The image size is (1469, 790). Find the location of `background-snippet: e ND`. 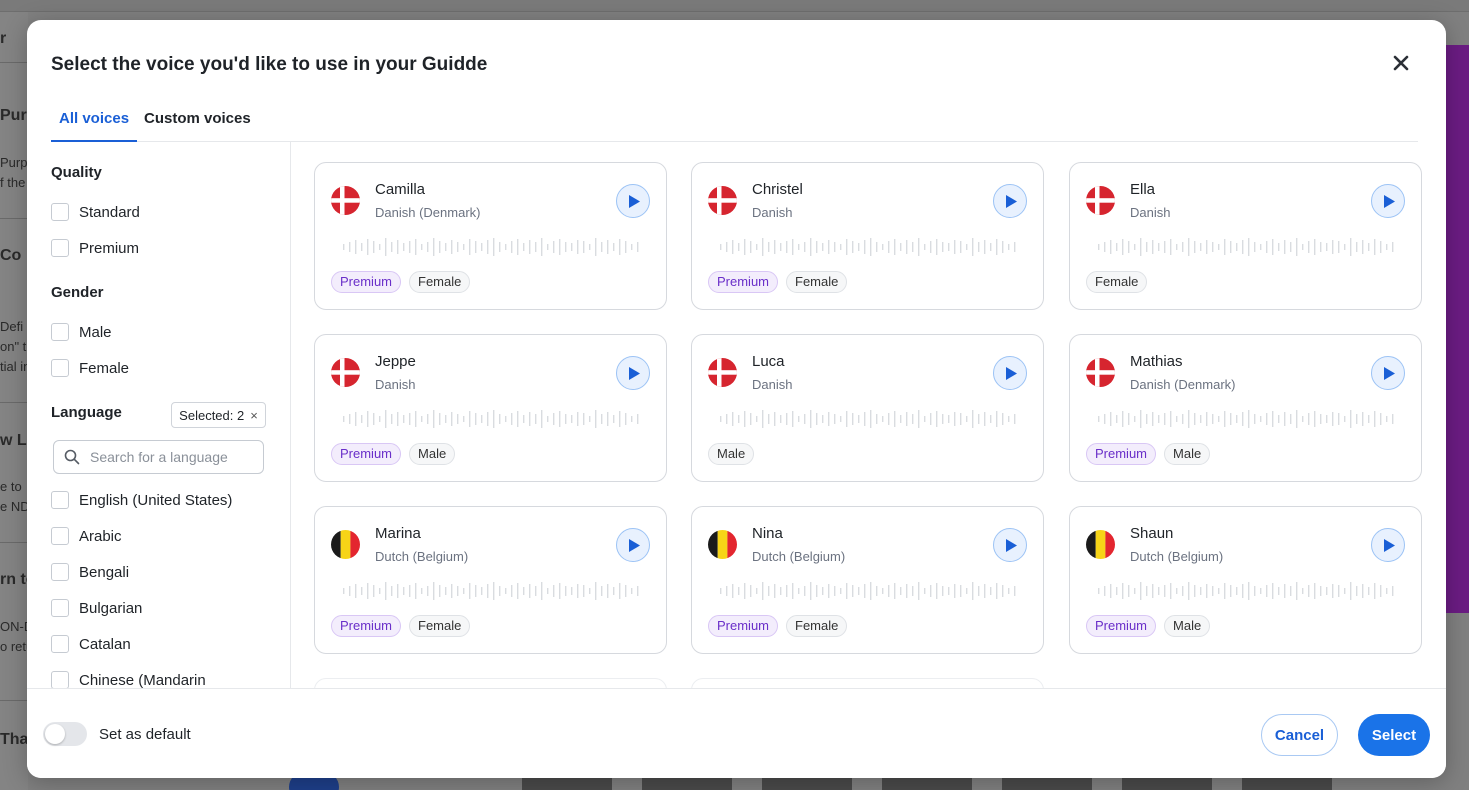

background-snippet: e ND is located at coordinates (15, 506).